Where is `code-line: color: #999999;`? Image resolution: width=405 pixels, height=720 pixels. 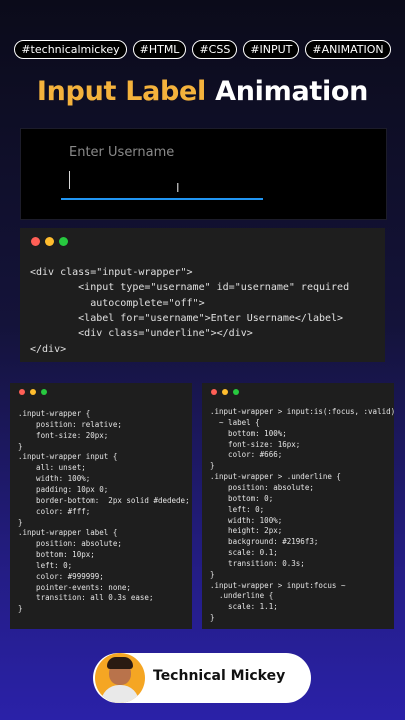 code-line: color: #999999; is located at coordinates (61, 576).